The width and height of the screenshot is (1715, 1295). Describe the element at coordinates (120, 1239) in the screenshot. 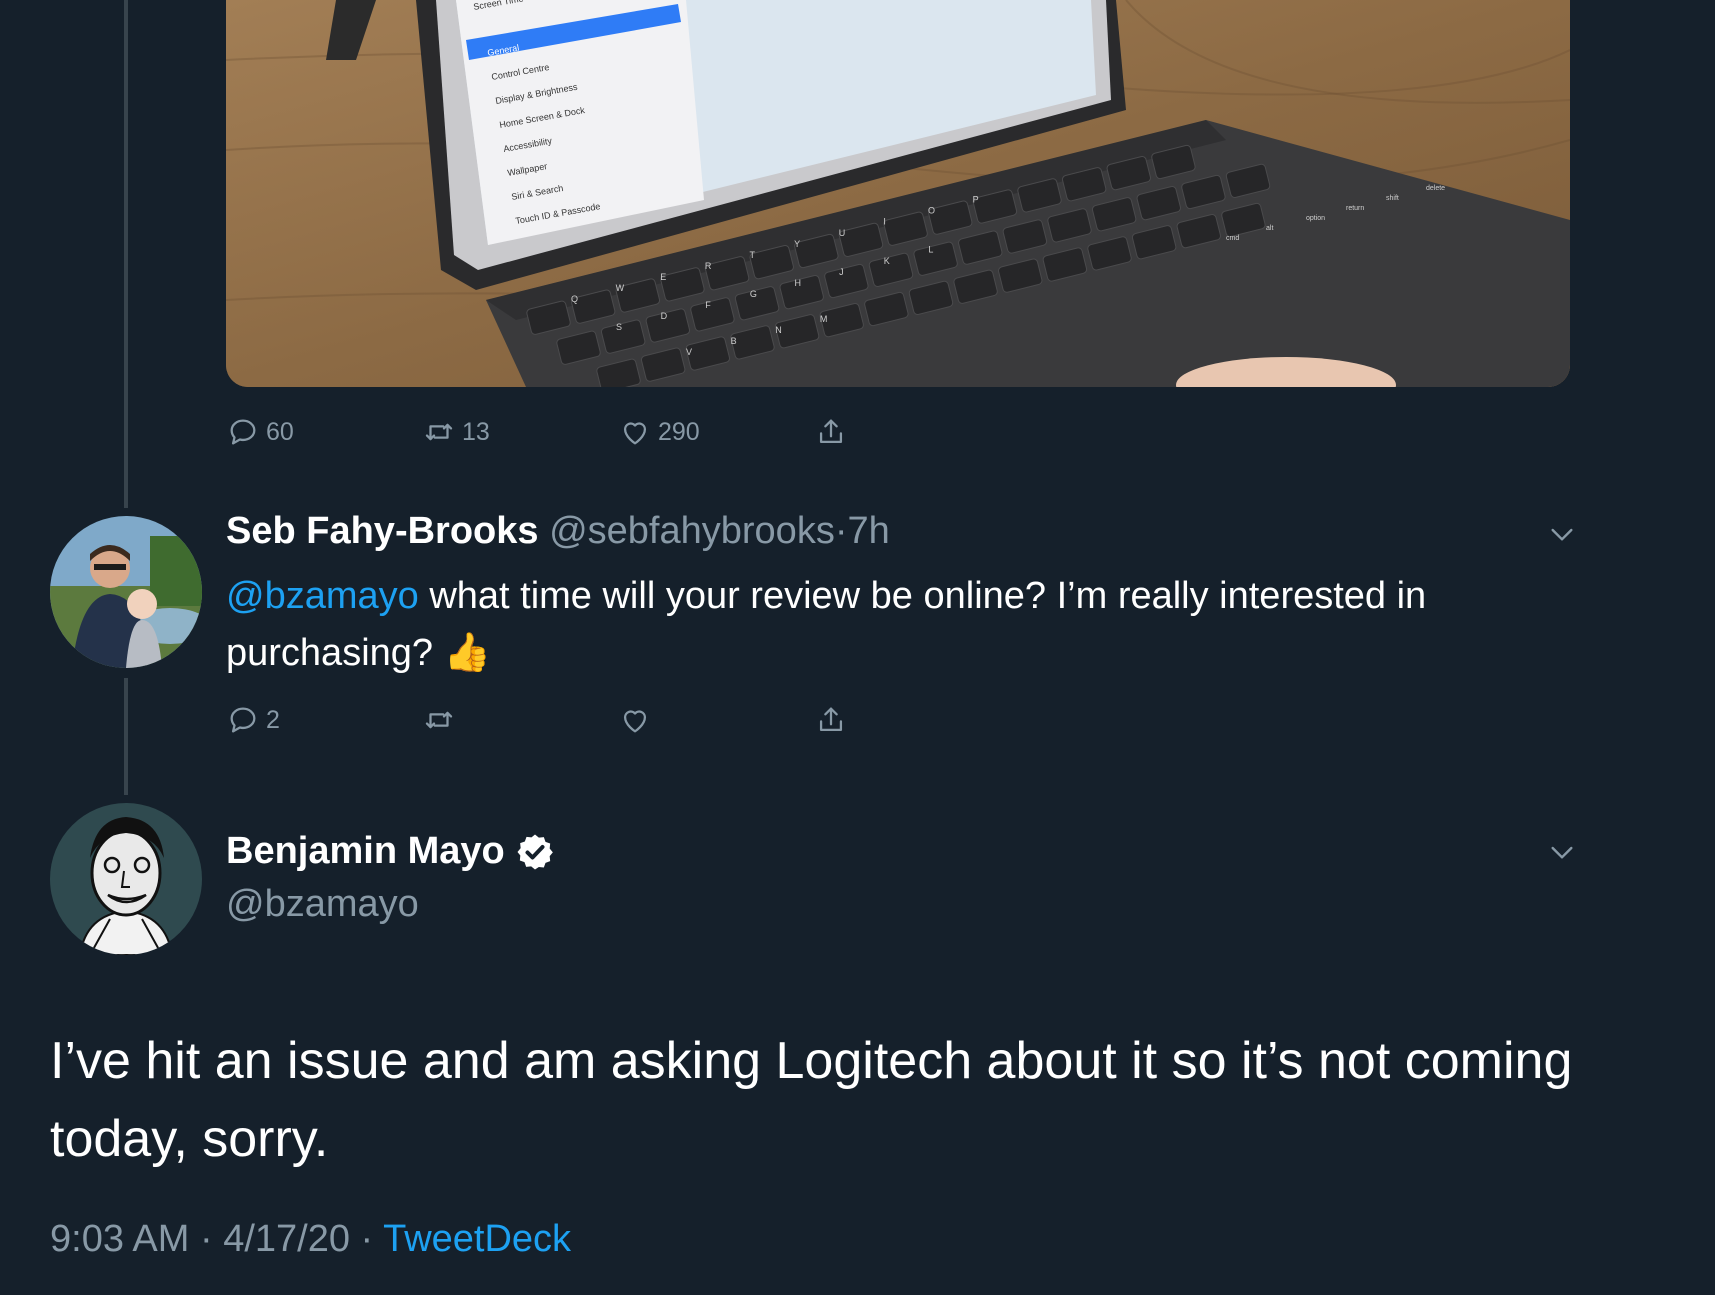

I see `main-tweet-time: 9:03 AM` at that location.